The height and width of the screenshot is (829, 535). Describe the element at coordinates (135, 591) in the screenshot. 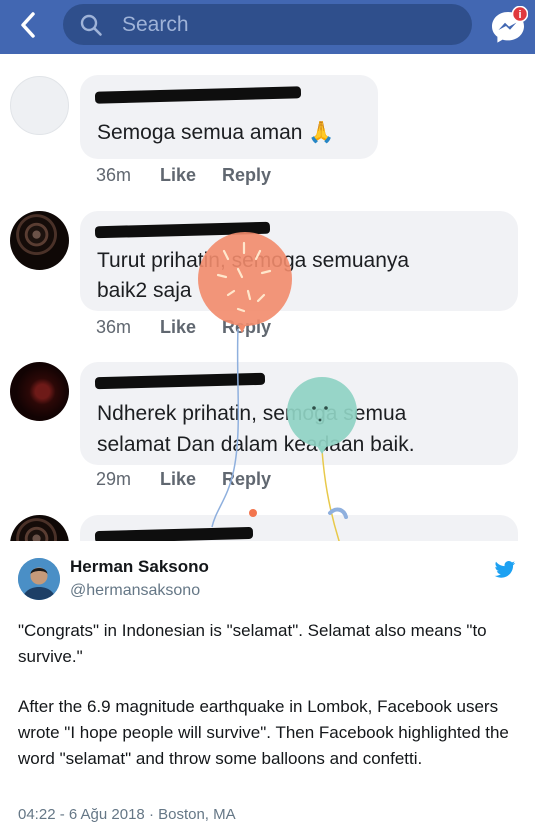

I see `tweet-author-handle: @hermansaksono` at that location.